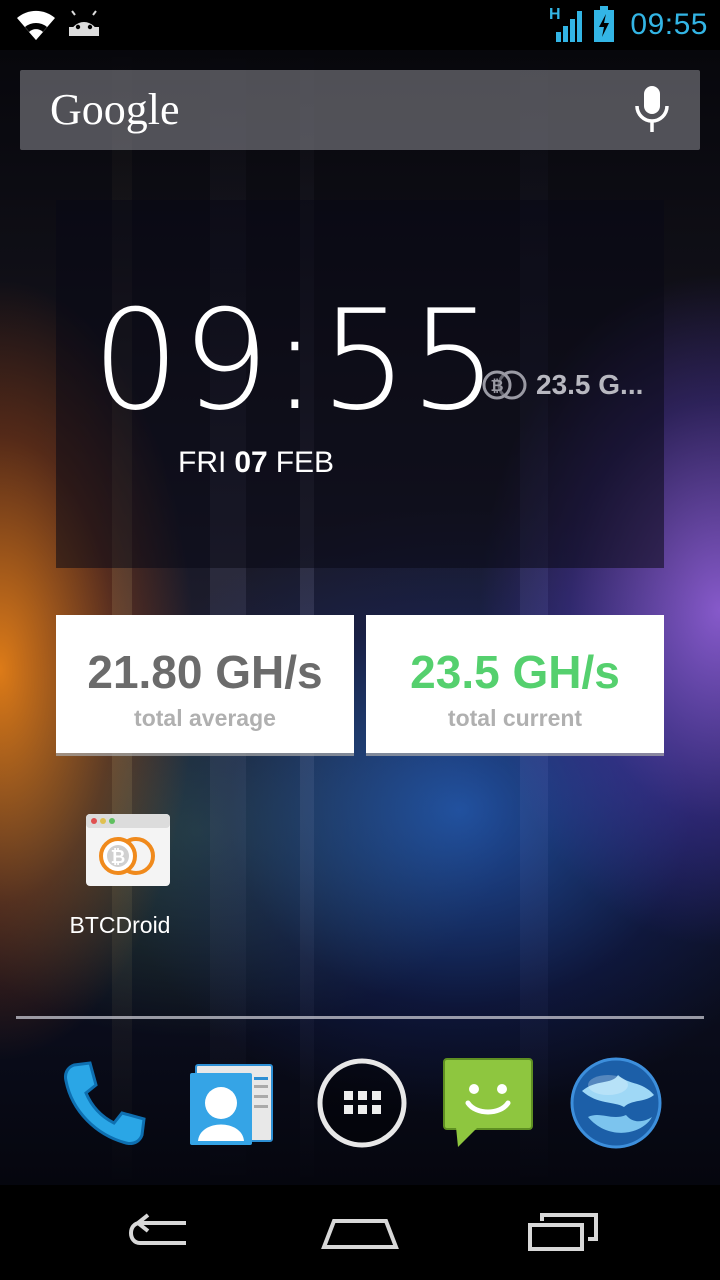  Describe the element at coordinates (360, 25) in the screenshot. I see `status-bar: H 09:55` at that location.